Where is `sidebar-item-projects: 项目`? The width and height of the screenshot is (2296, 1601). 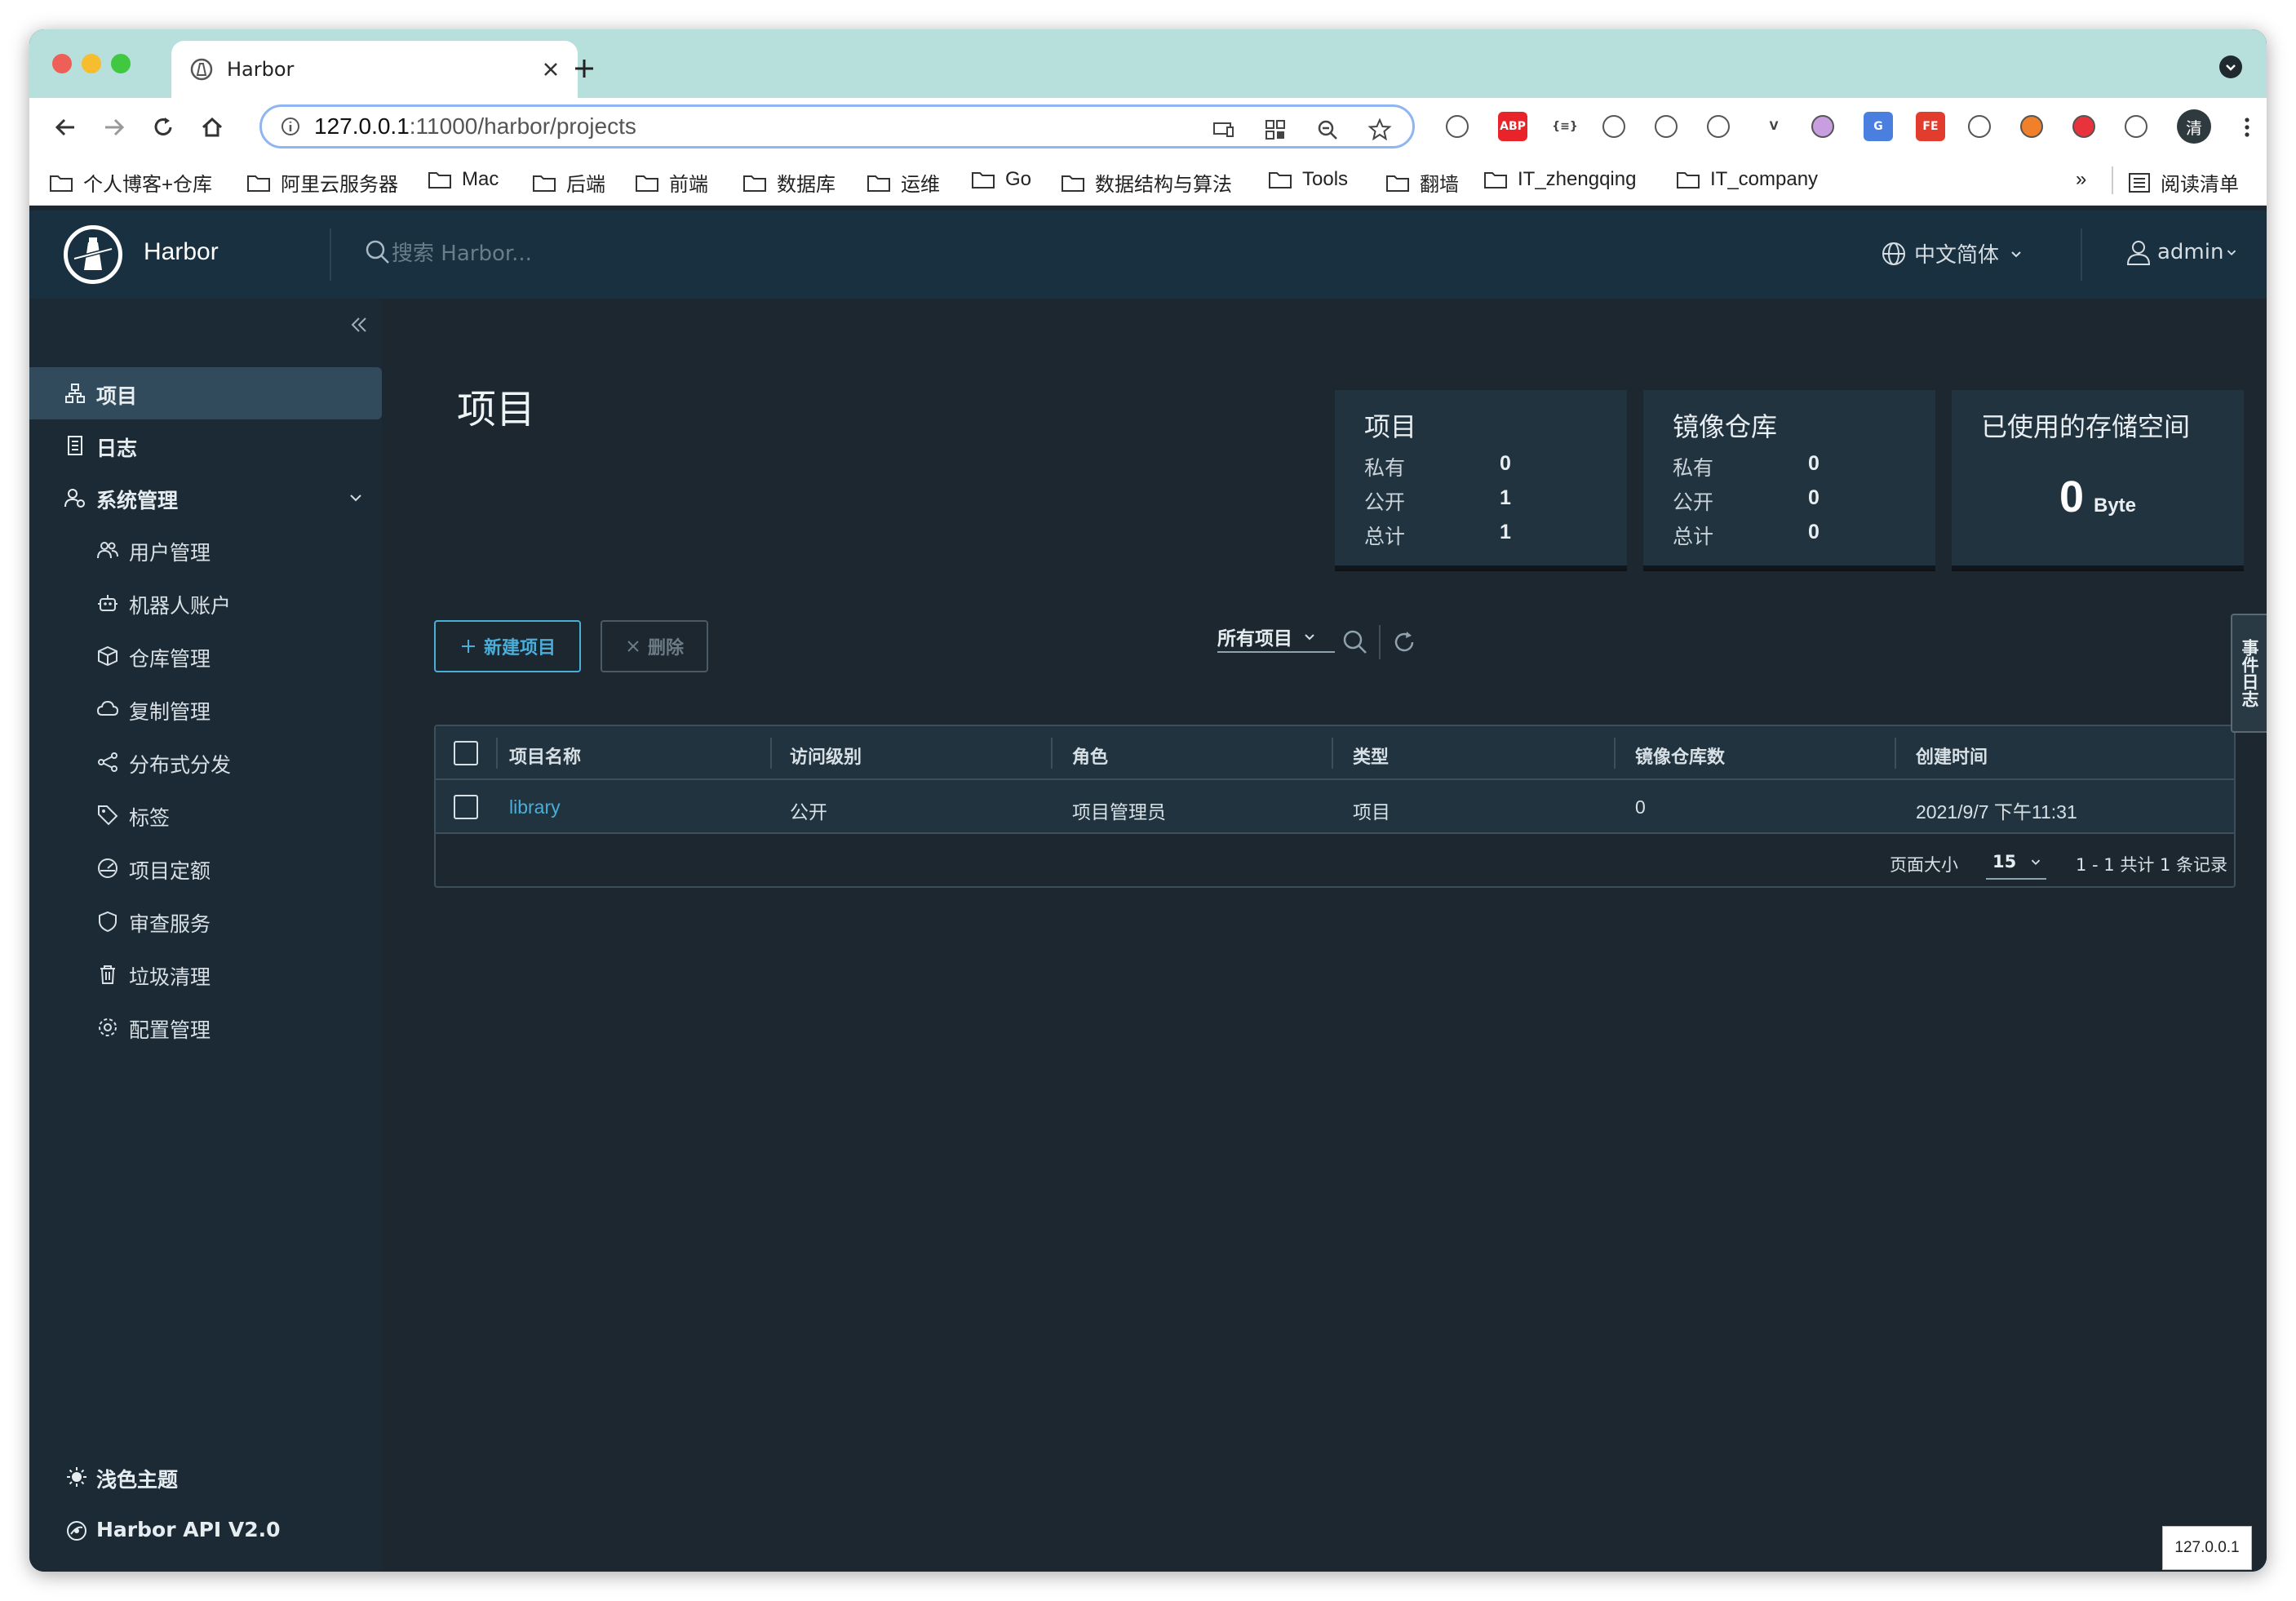 sidebar-item-projects: 项目 is located at coordinates (205, 393).